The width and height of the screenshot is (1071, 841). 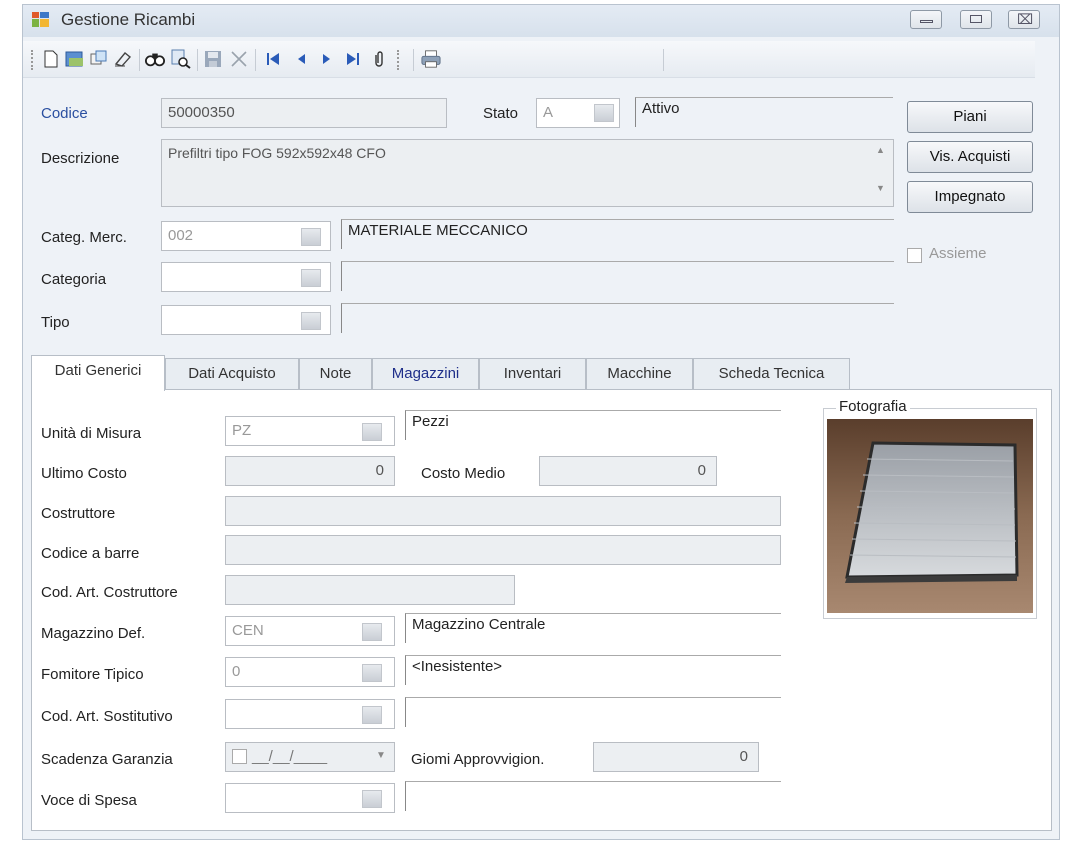 What do you see at coordinates (290, 756) in the screenshot?
I see `scadenza-garanzia-value: __/__/____` at bounding box center [290, 756].